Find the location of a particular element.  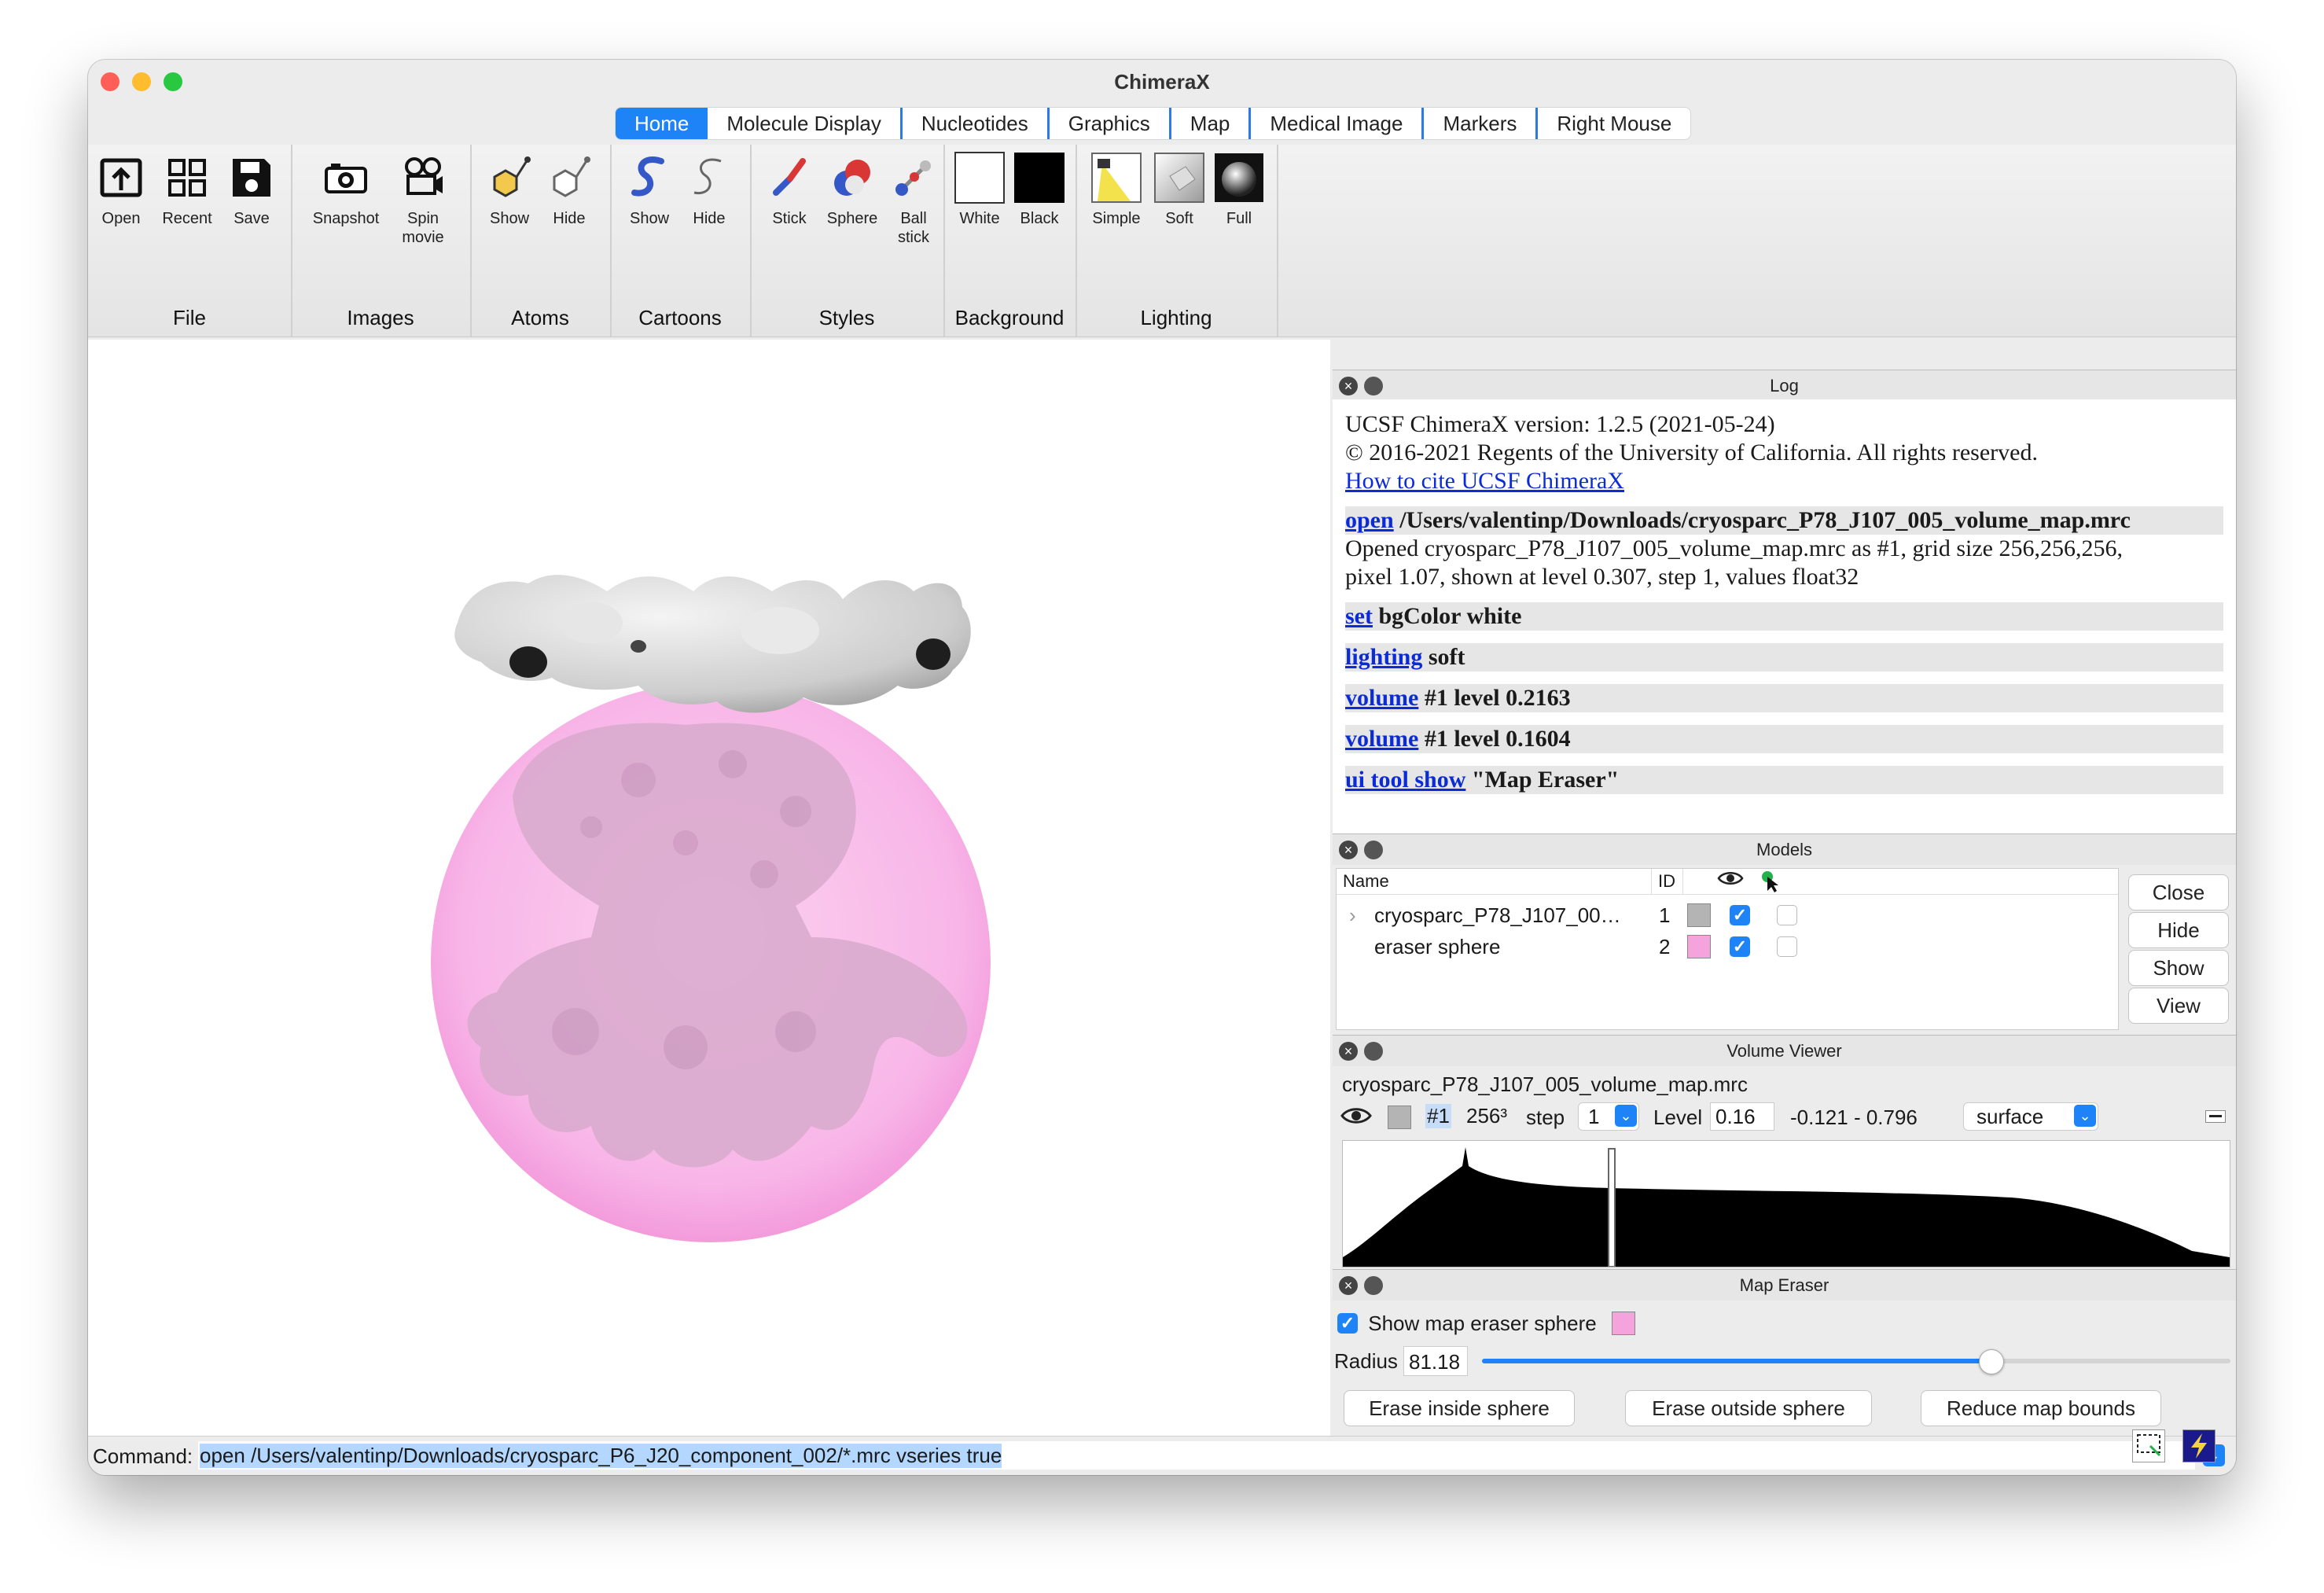

full-lighting-icon is located at coordinates (1239, 178).